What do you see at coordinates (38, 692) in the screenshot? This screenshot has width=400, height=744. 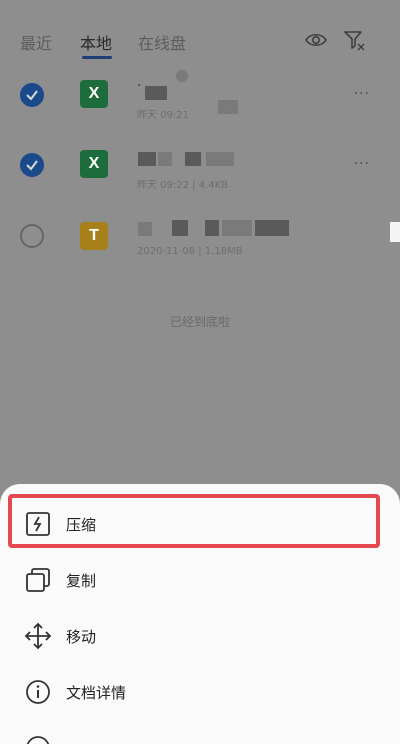 I see `info-icon` at bounding box center [38, 692].